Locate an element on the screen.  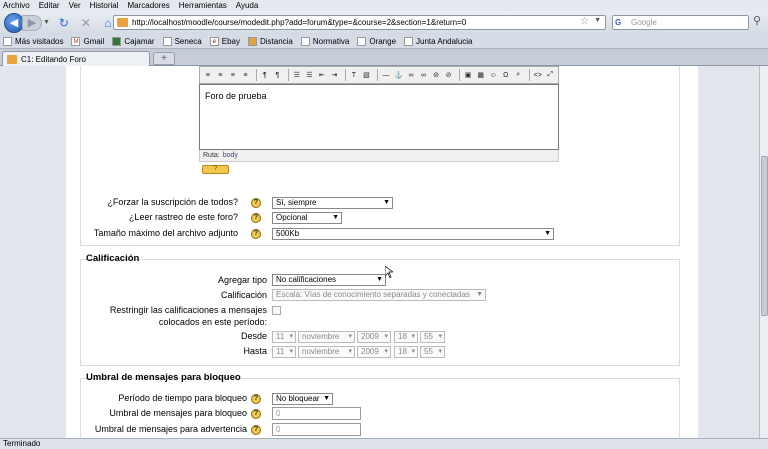
dropdown-arrow-icon: ▾ is located at coordinates (413, 351).